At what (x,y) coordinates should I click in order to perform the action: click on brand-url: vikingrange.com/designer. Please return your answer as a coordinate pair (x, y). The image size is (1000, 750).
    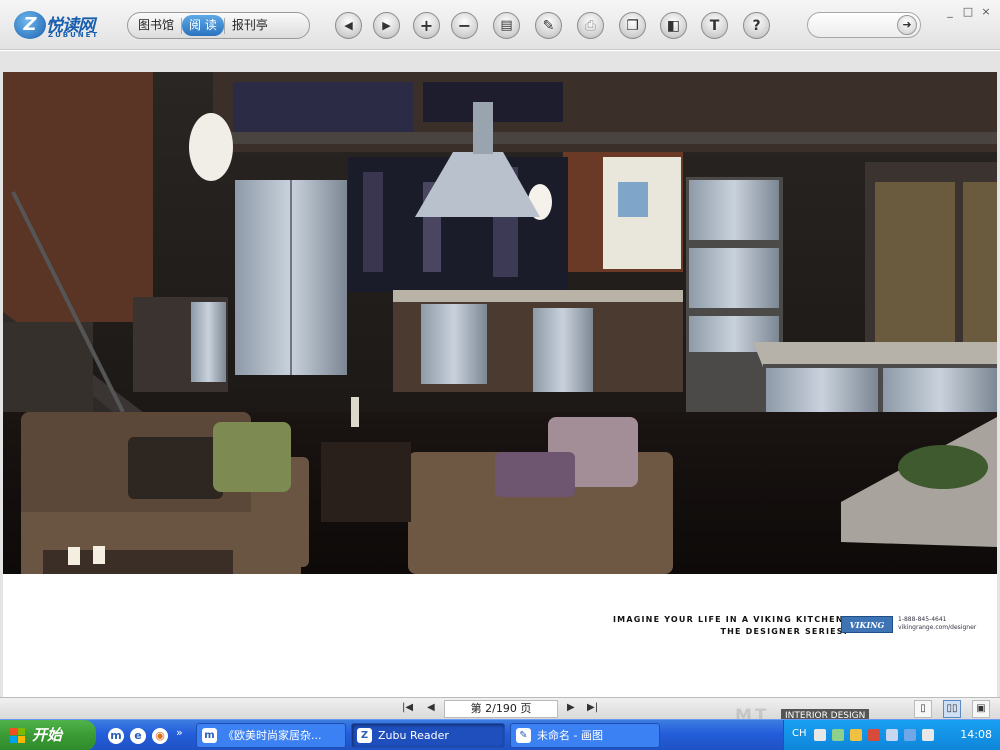
    Looking at the image, I should click on (937, 627).